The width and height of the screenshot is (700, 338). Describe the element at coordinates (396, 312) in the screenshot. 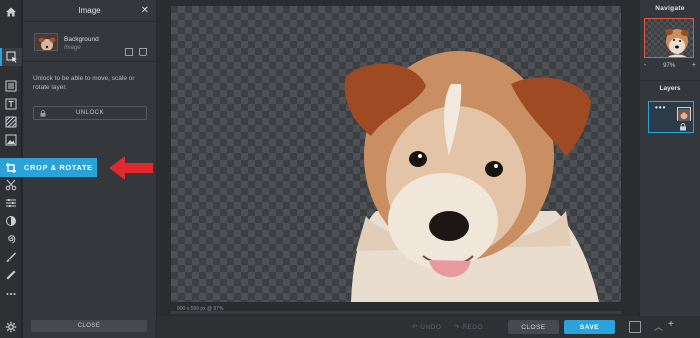

I see `horizontal-scrollbar` at that location.